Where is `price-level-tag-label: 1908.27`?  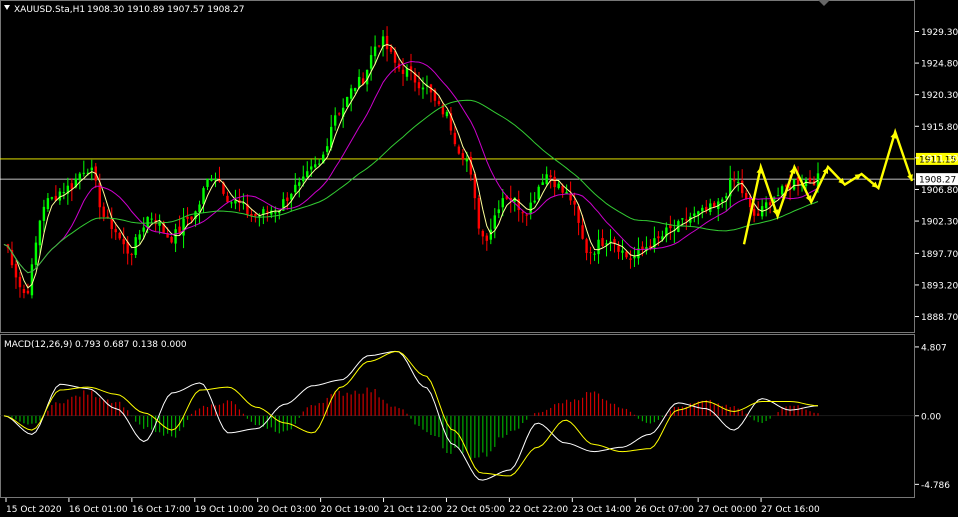 price-level-tag-label: 1908.27 is located at coordinates (937, 181).